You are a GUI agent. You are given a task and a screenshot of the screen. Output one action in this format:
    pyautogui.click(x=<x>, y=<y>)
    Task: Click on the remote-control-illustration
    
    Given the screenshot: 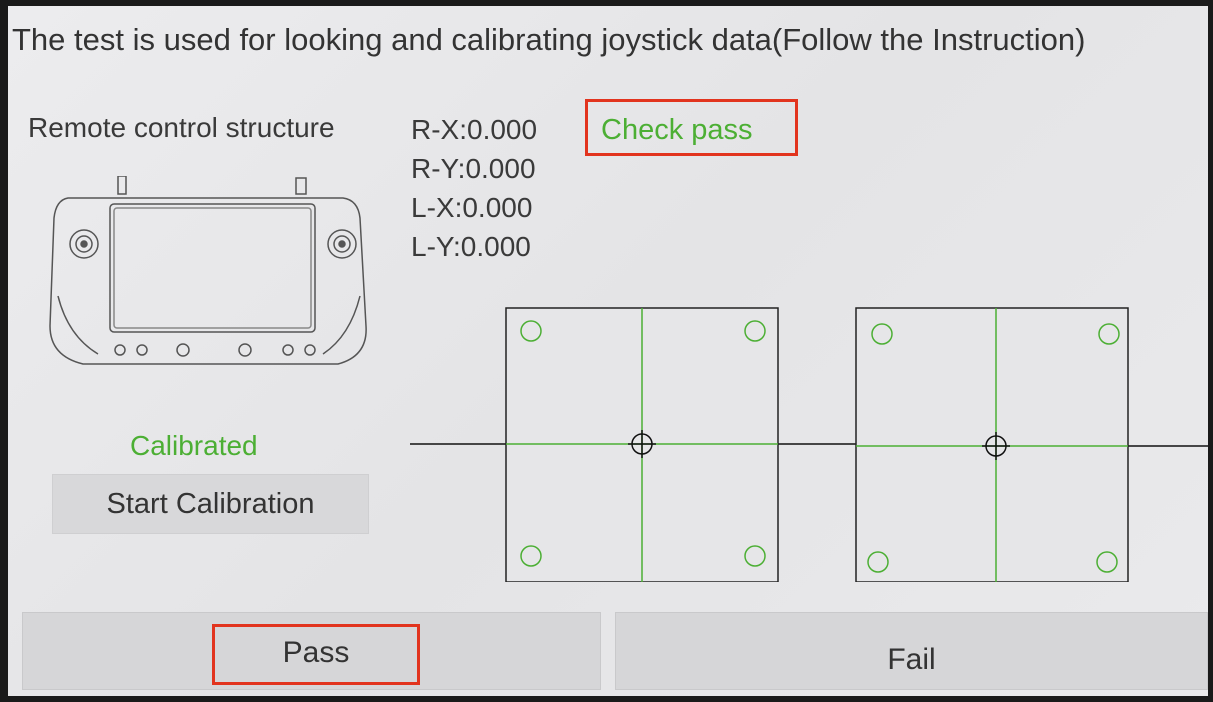 What is the action you would take?
    pyautogui.click(x=208, y=270)
    